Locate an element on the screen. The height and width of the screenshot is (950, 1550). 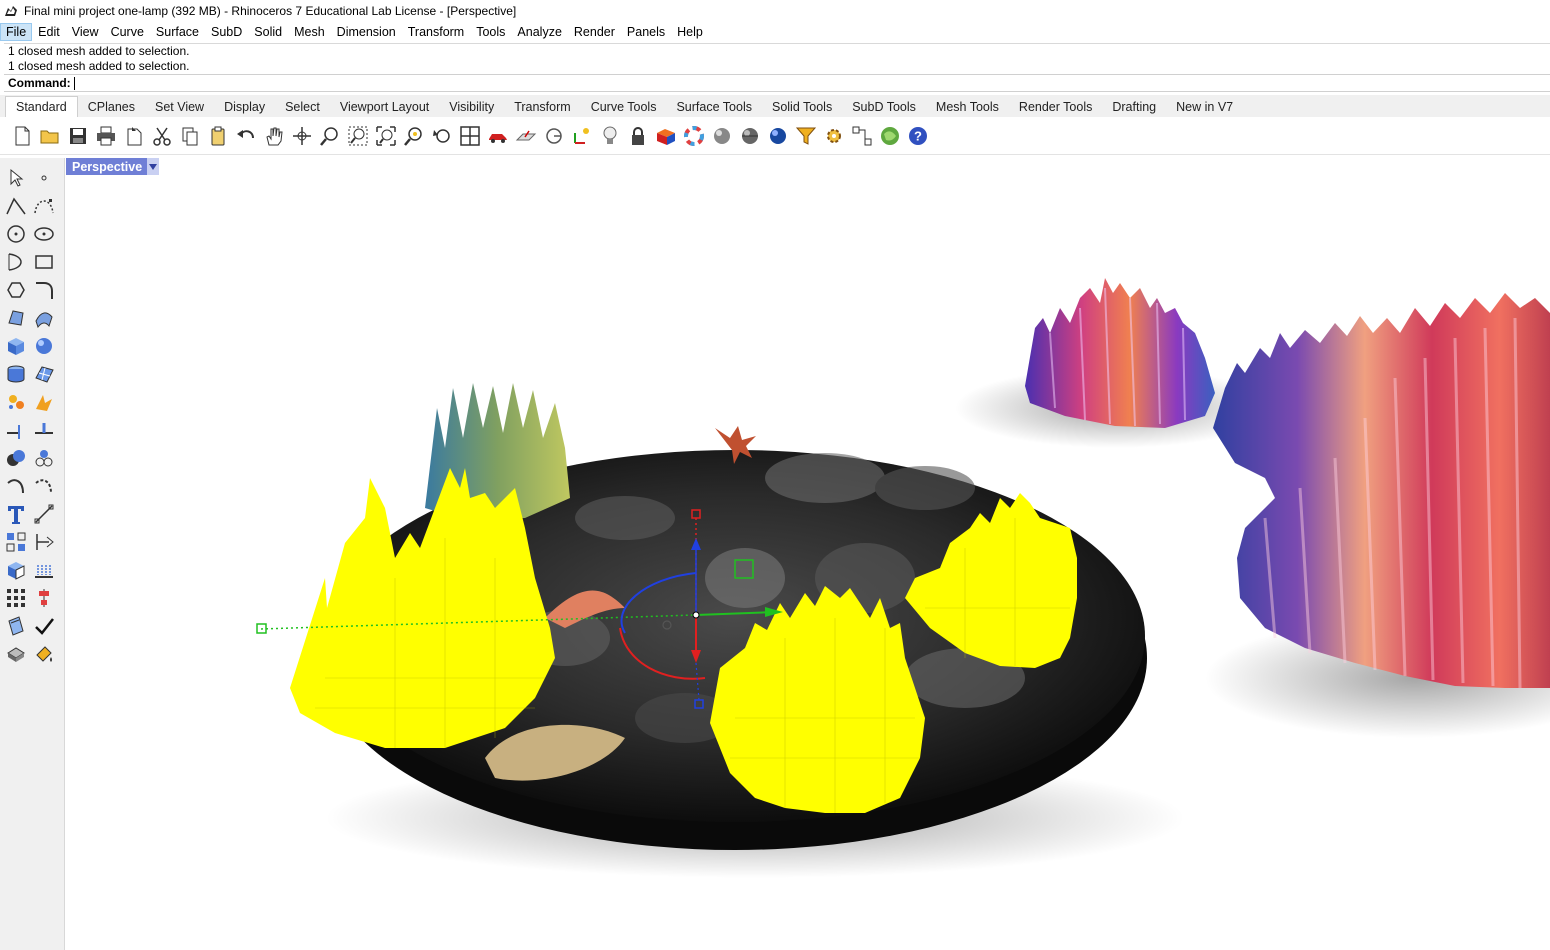
gumball-origin is located at coordinates (696, 615).